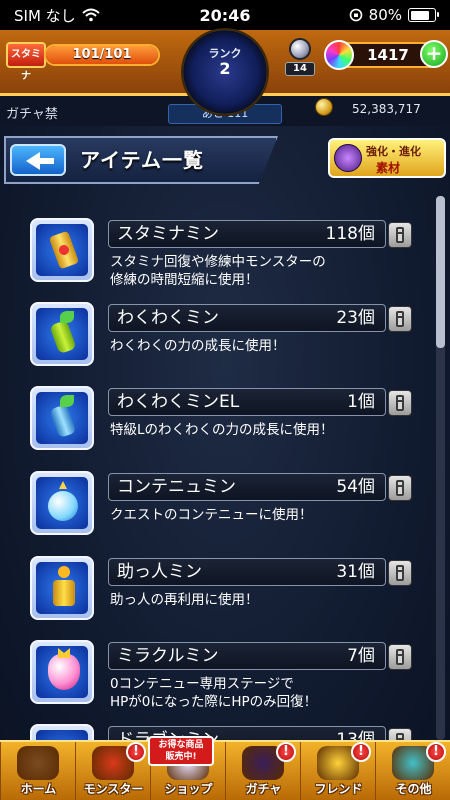 This screenshot has height=800, width=450. I want to click on item-name-bar: わくわくミンEL 1個, so click(247, 402).